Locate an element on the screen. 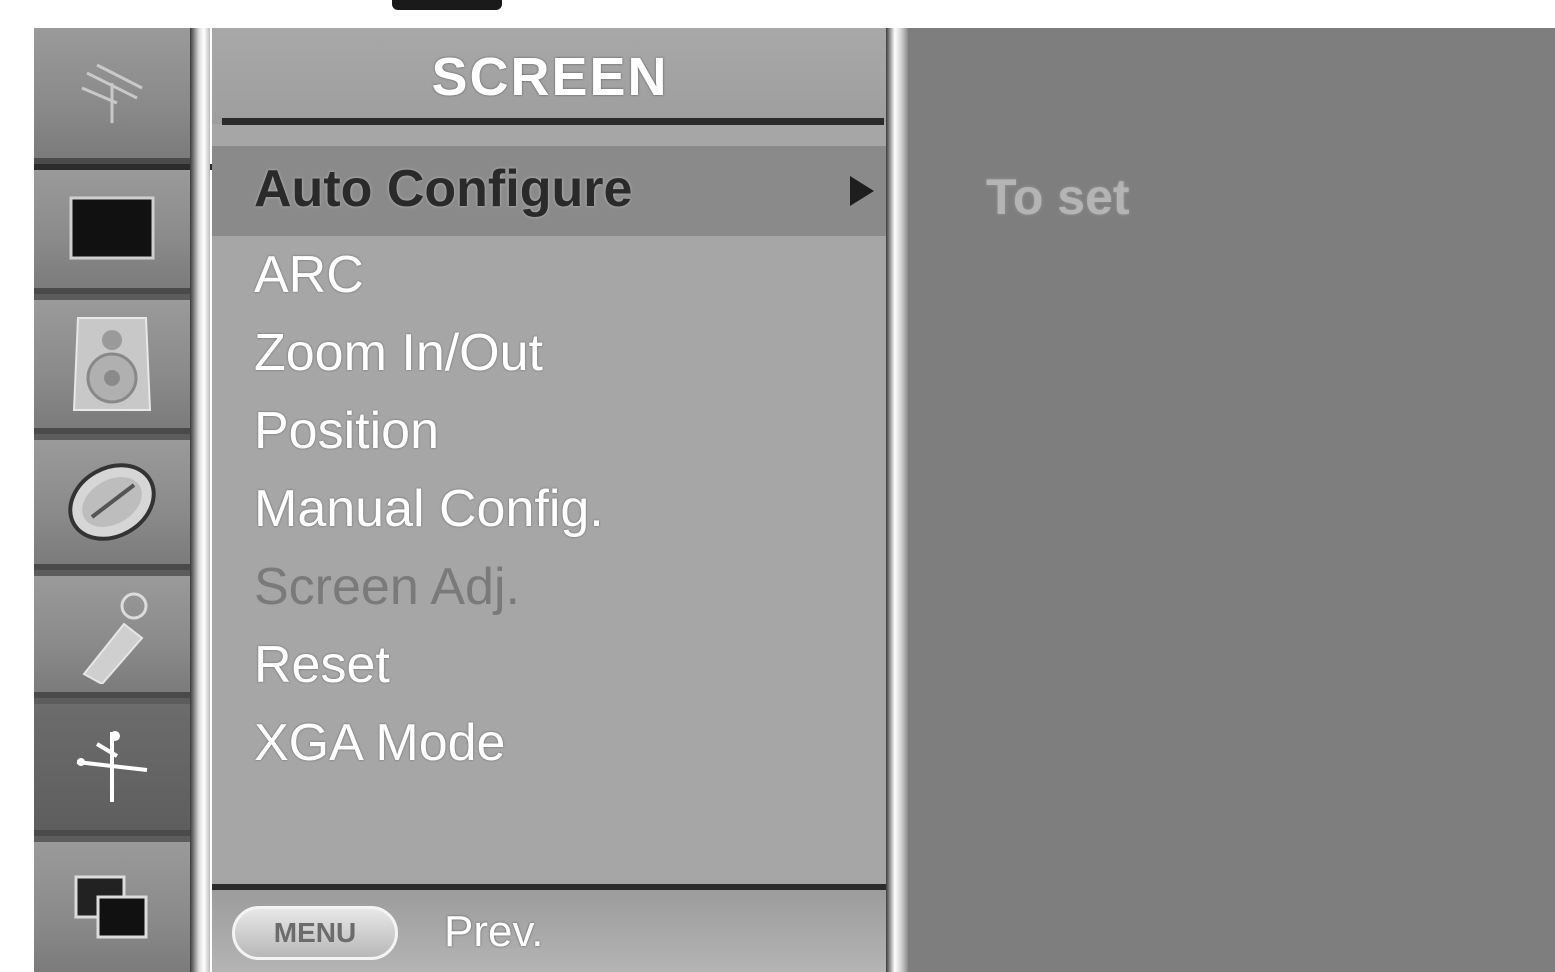  top-band is located at coordinates (777, 15).